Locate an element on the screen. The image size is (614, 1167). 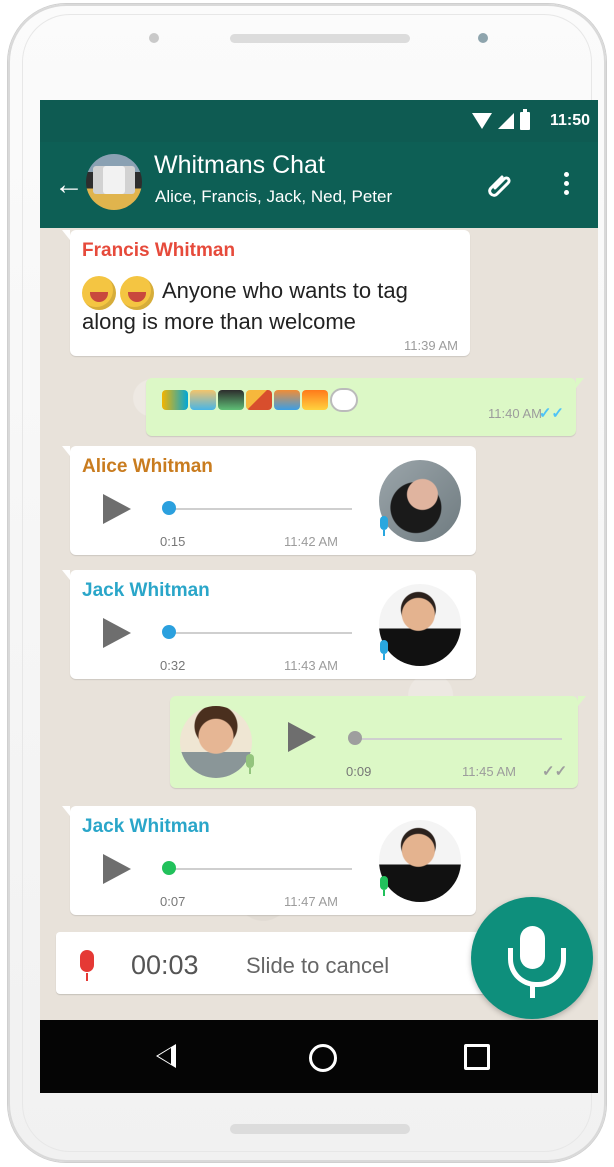
emoji-row is located at coordinates (260, 400).